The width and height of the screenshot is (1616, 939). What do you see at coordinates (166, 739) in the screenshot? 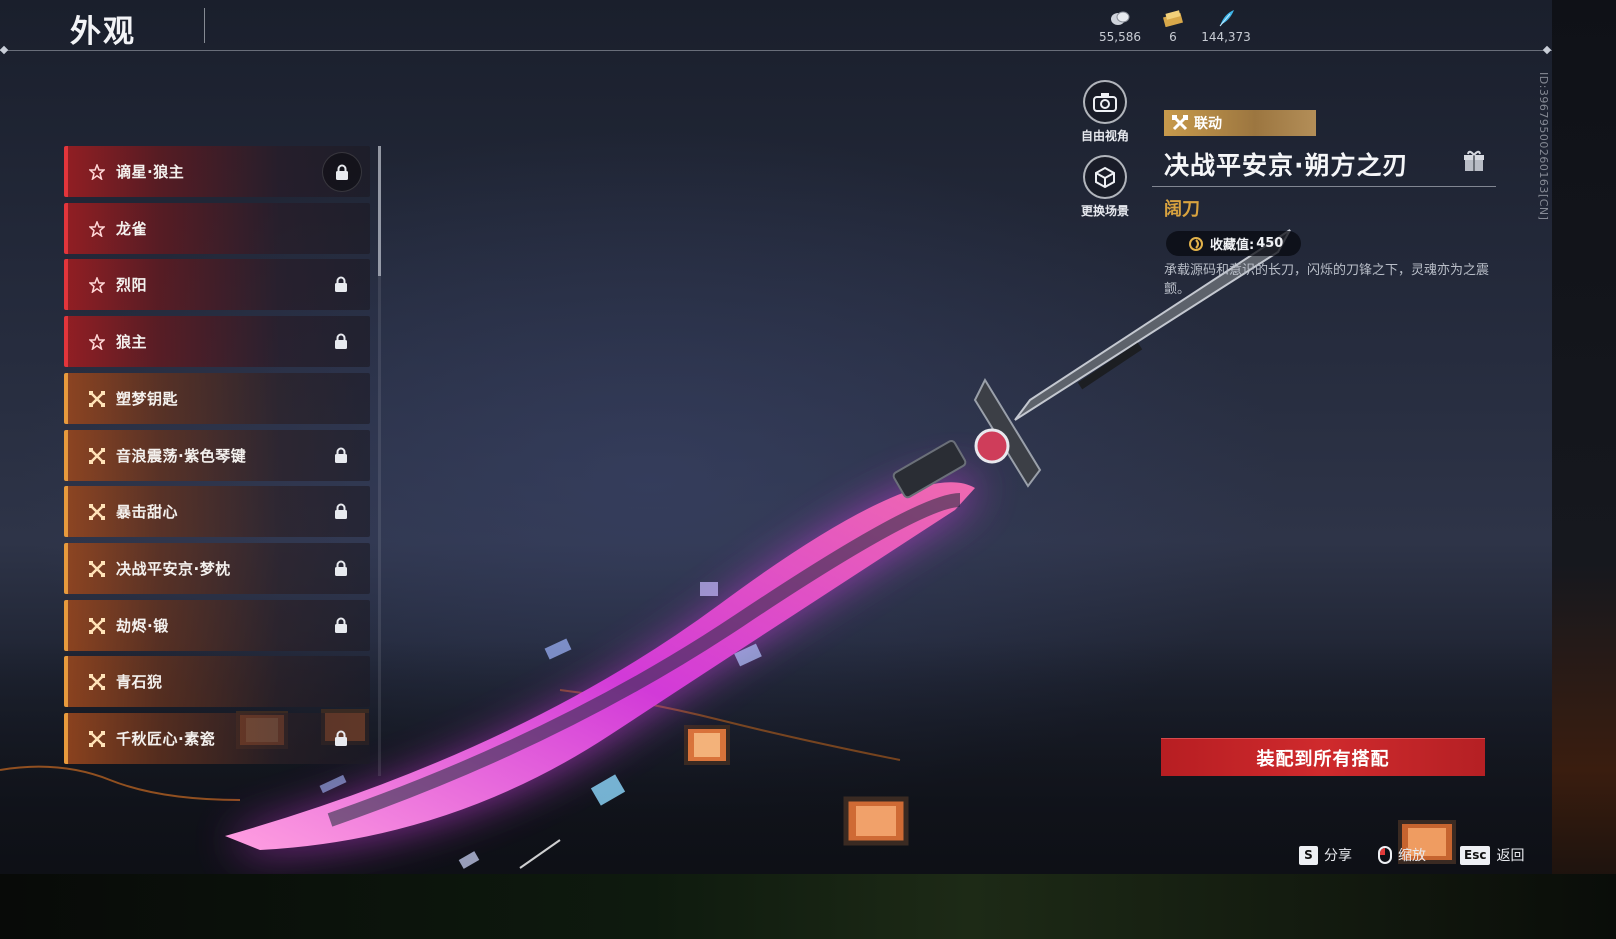
I see `skin-list-item-label: 千秋匠心·素瓷` at bounding box center [166, 739].